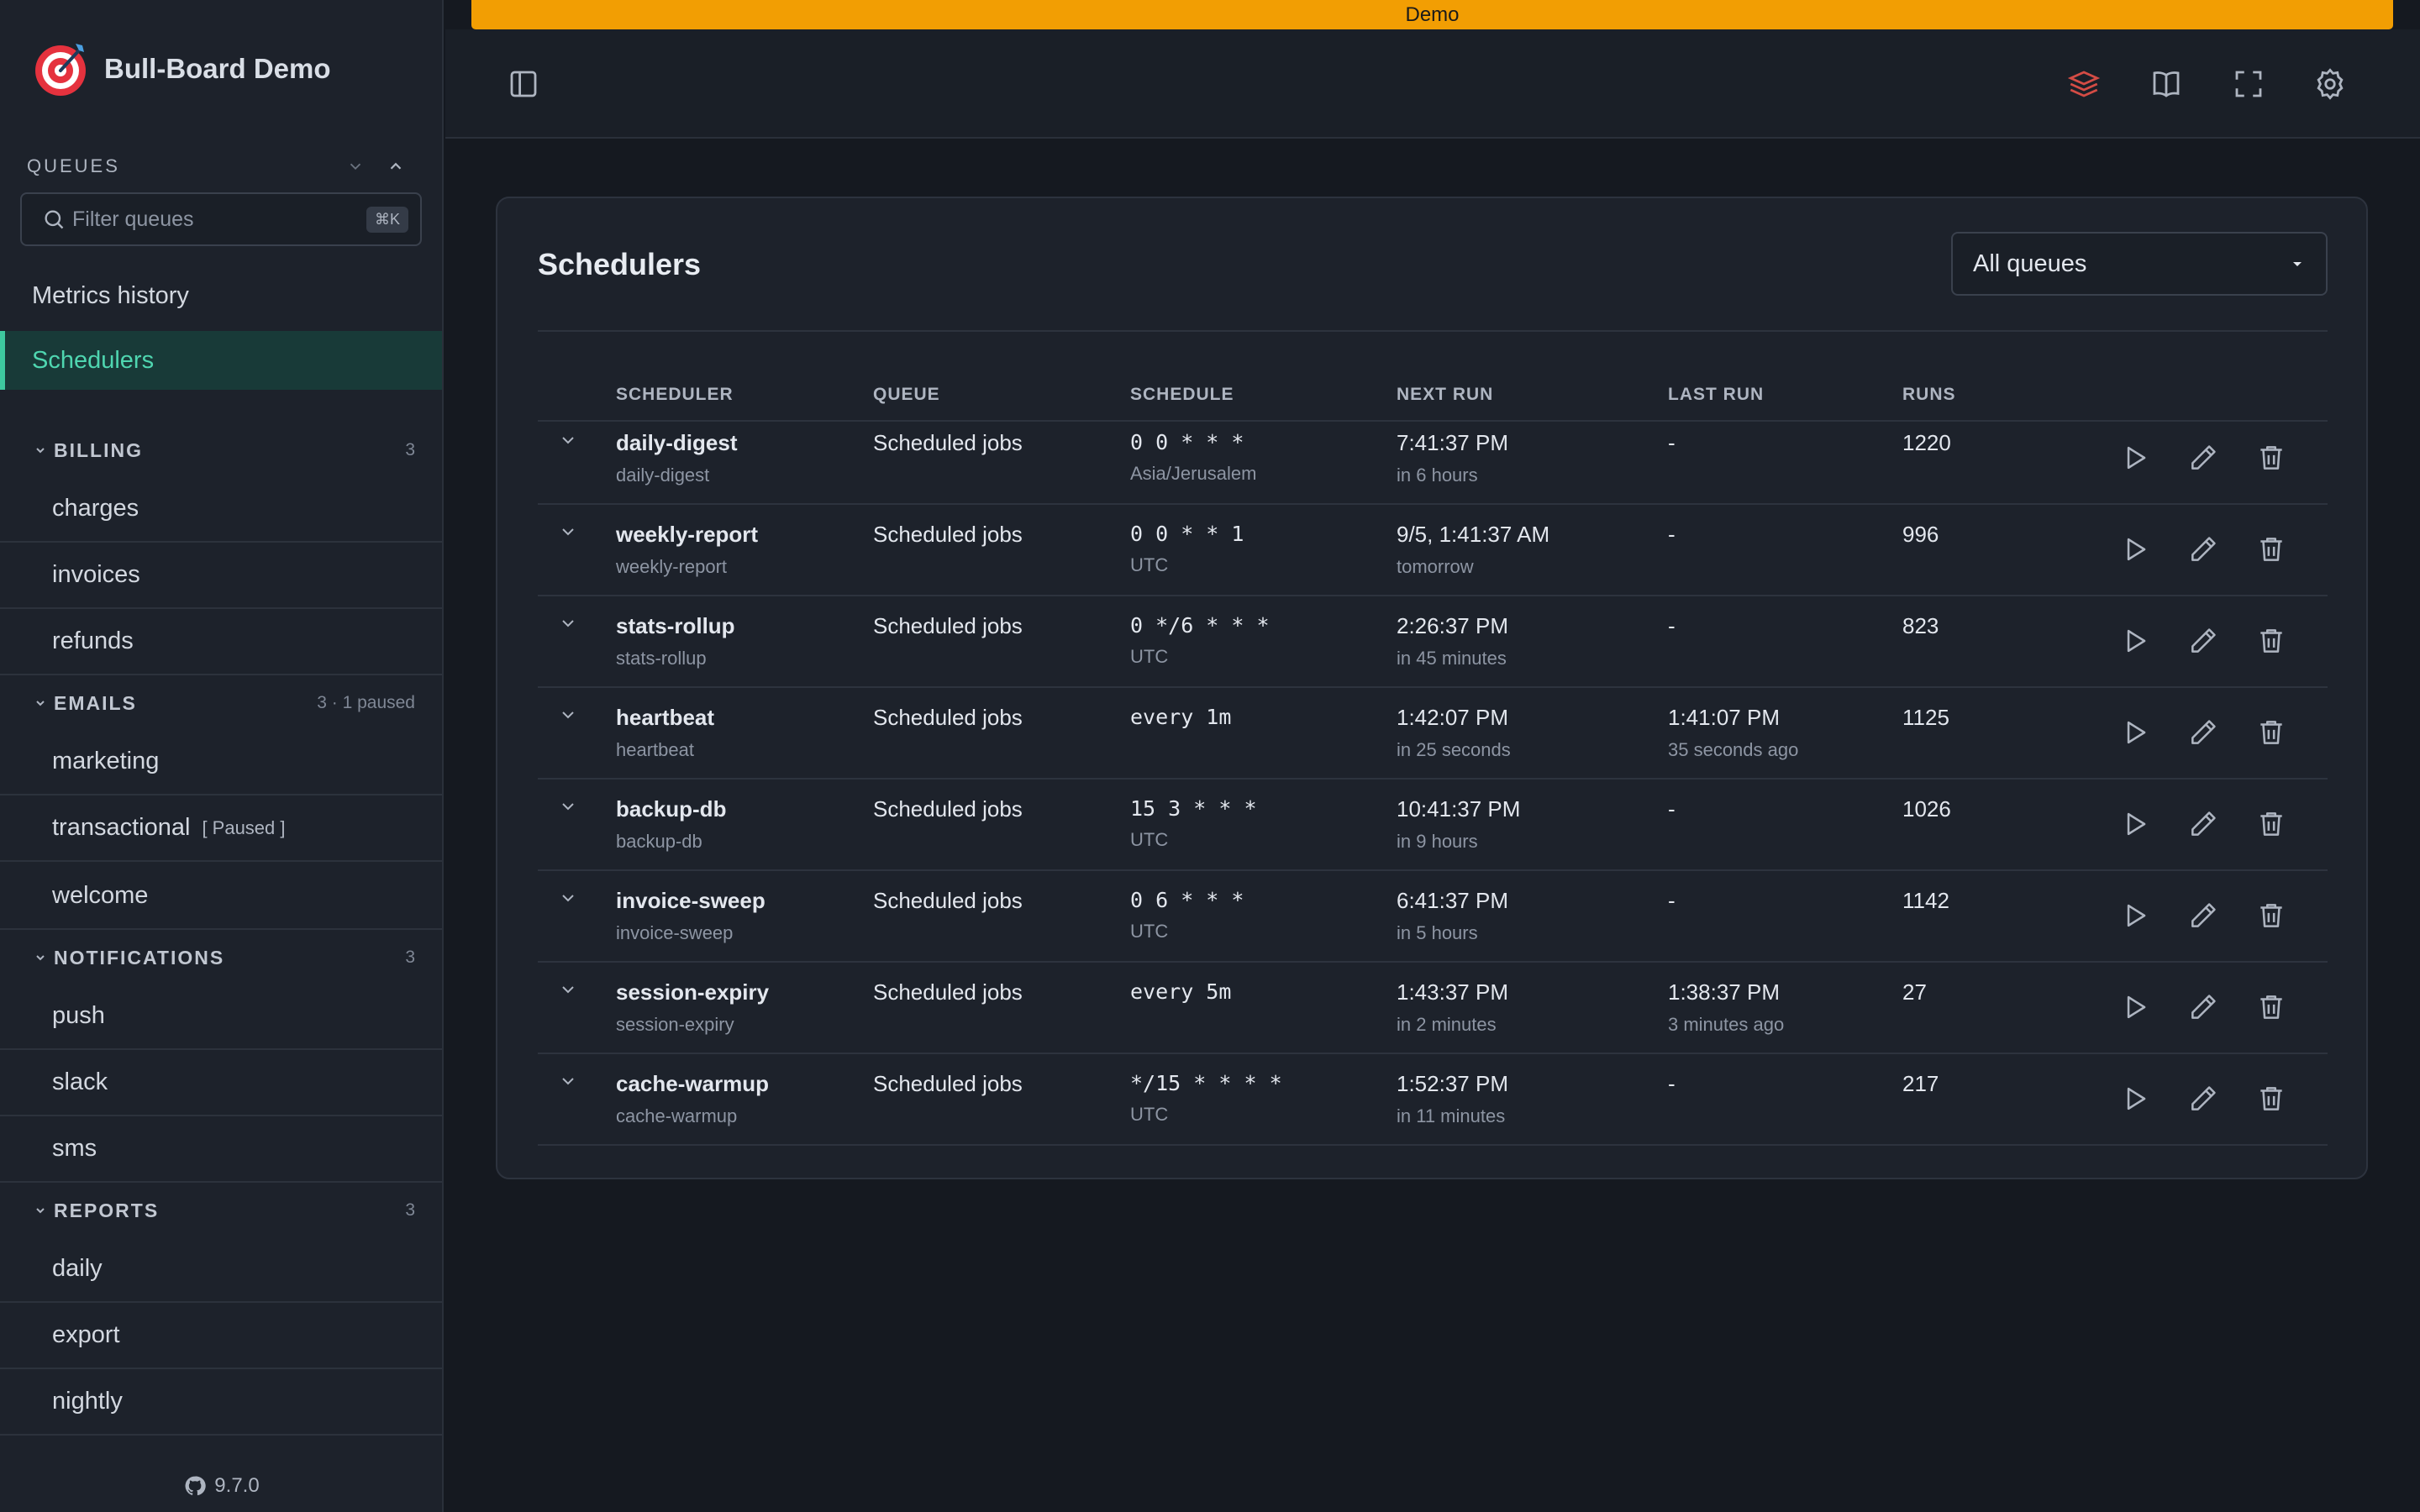 This screenshot has width=2420, height=1512. Describe the element at coordinates (221, 576) in the screenshot. I see `queue-item-invoices: invoices` at that location.